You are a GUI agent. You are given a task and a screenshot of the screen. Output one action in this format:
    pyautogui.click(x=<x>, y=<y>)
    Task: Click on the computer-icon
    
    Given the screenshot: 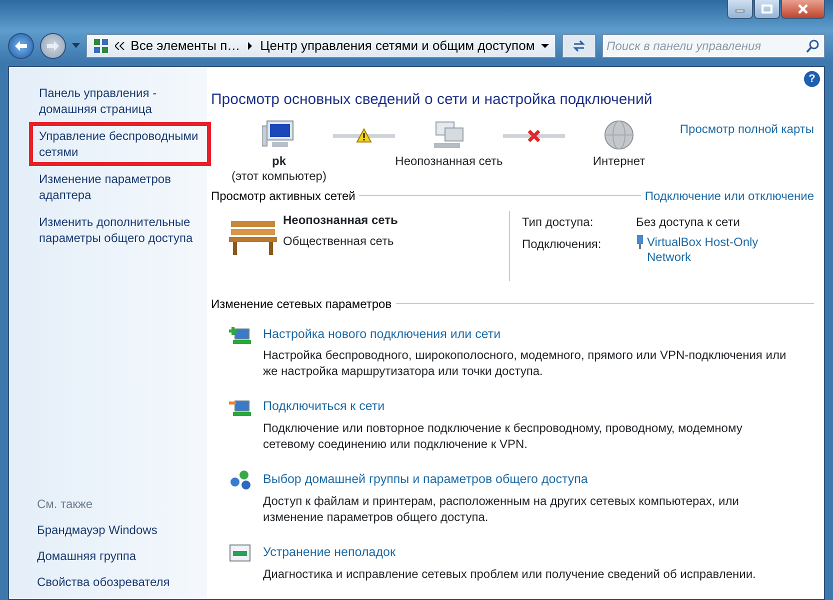 What is the action you would take?
    pyautogui.click(x=279, y=135)
    